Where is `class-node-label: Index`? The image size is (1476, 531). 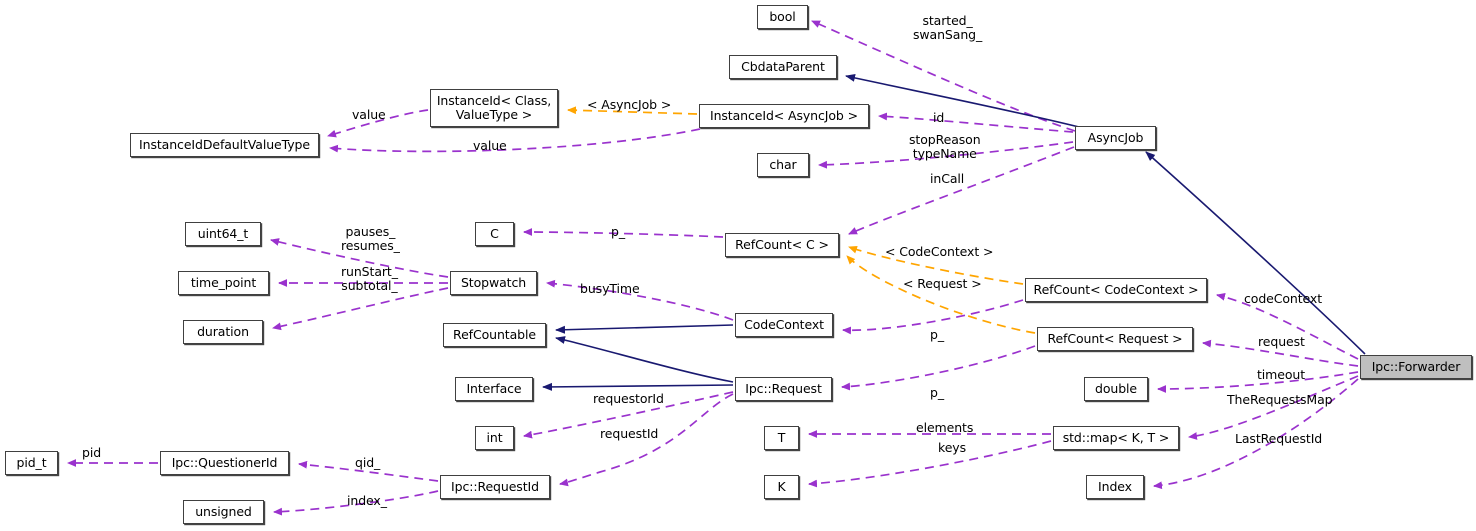
class-node-label: Index is located at coordinates (1115, 486).